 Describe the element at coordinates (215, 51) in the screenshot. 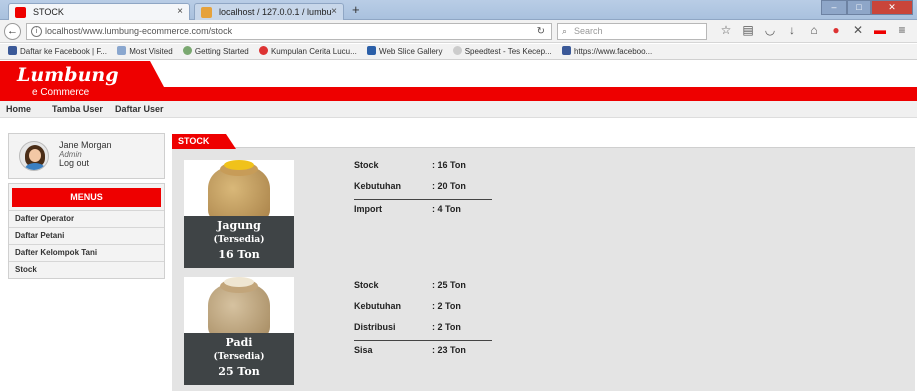

I see `bookmark-getting-started: Getting Started` at that location.